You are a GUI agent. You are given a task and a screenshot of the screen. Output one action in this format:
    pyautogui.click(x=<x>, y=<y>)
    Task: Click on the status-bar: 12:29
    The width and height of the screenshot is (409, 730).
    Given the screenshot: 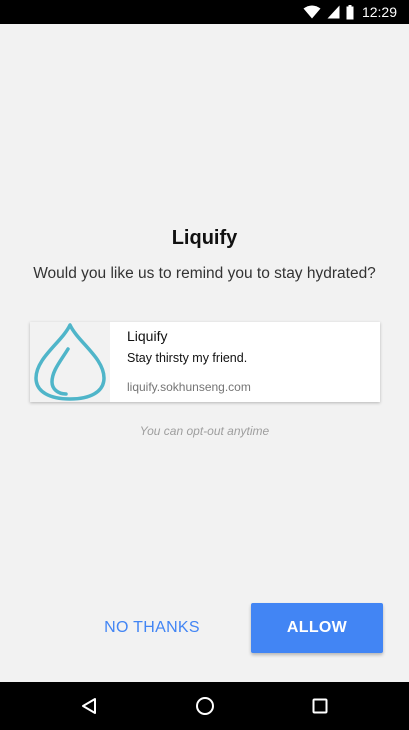 What is the action you would take?
    pyautogui.click(x=204, y=12)
    